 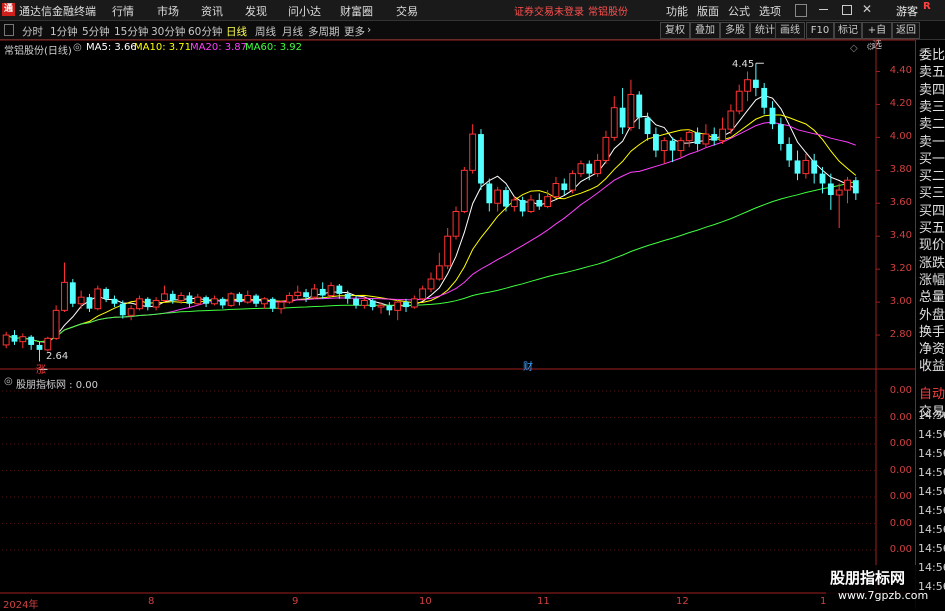 What do you see at coordinates (932, 315) in the screenshot?
I see `quote-label: 外盘` at bounding box center [932, 315].